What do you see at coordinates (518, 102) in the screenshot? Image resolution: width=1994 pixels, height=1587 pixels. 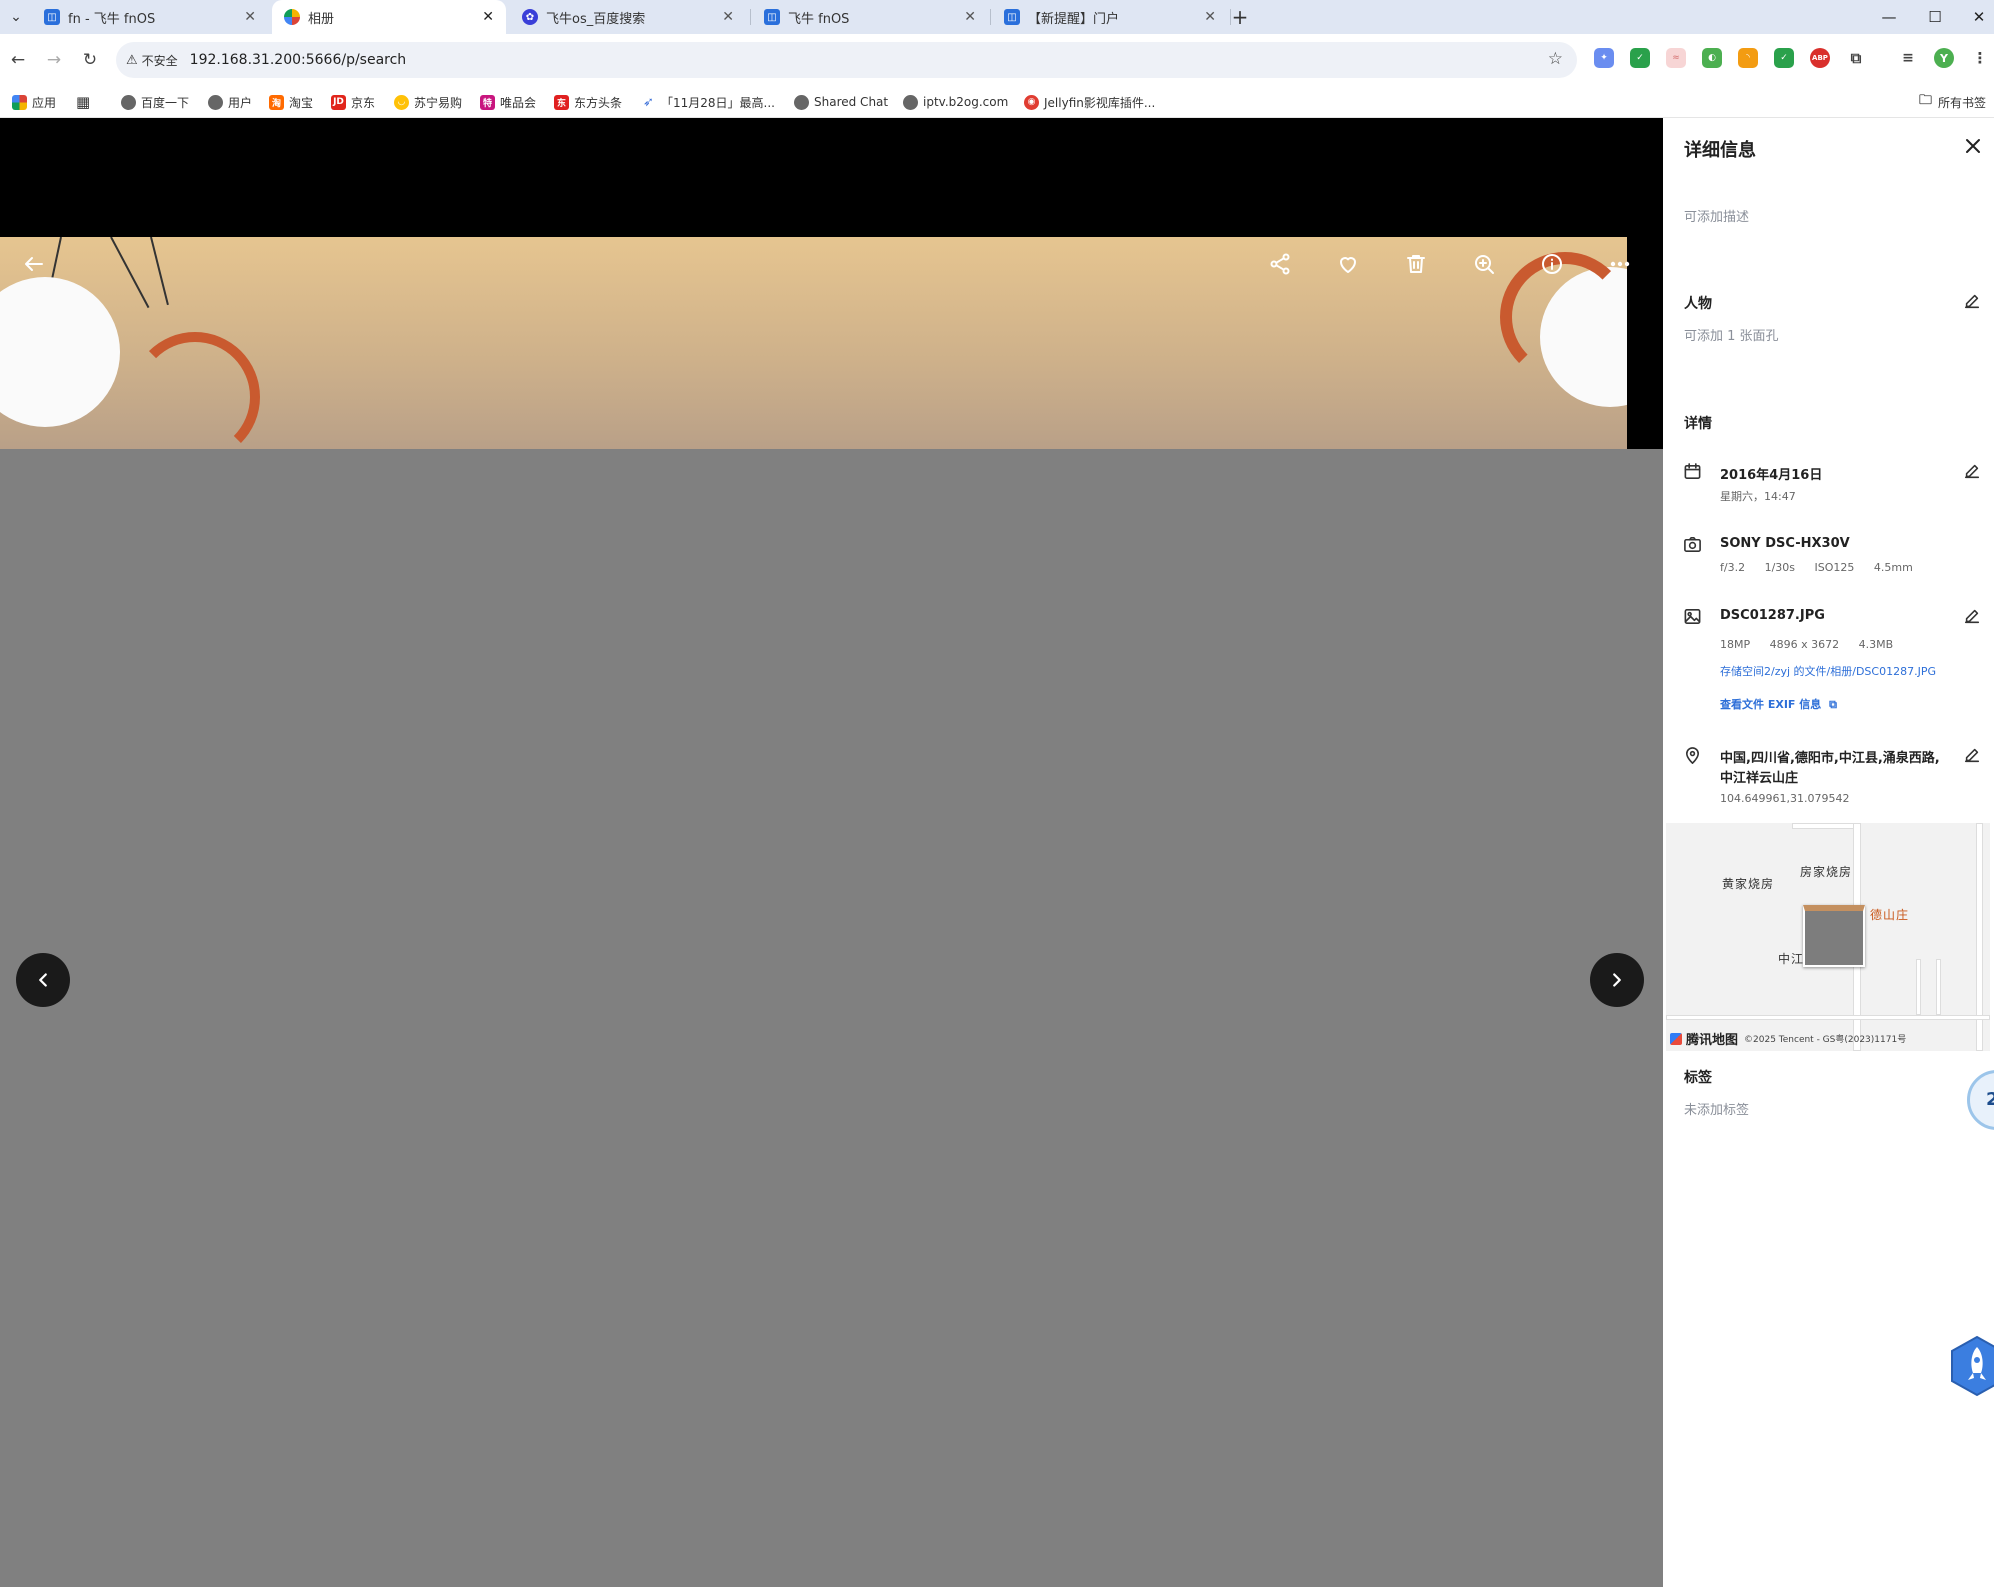 I see `bookmark-label: 唯品会` at bounding box center [518, 102].